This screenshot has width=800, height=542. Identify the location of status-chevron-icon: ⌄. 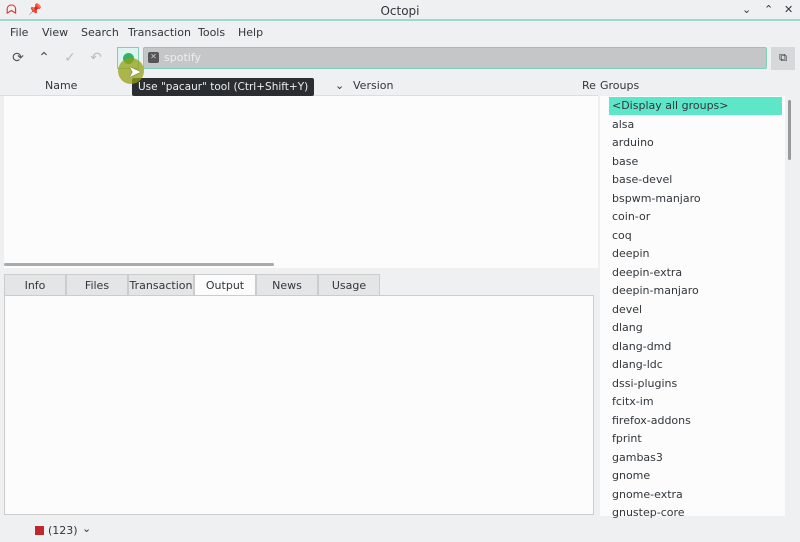
(86, 528).